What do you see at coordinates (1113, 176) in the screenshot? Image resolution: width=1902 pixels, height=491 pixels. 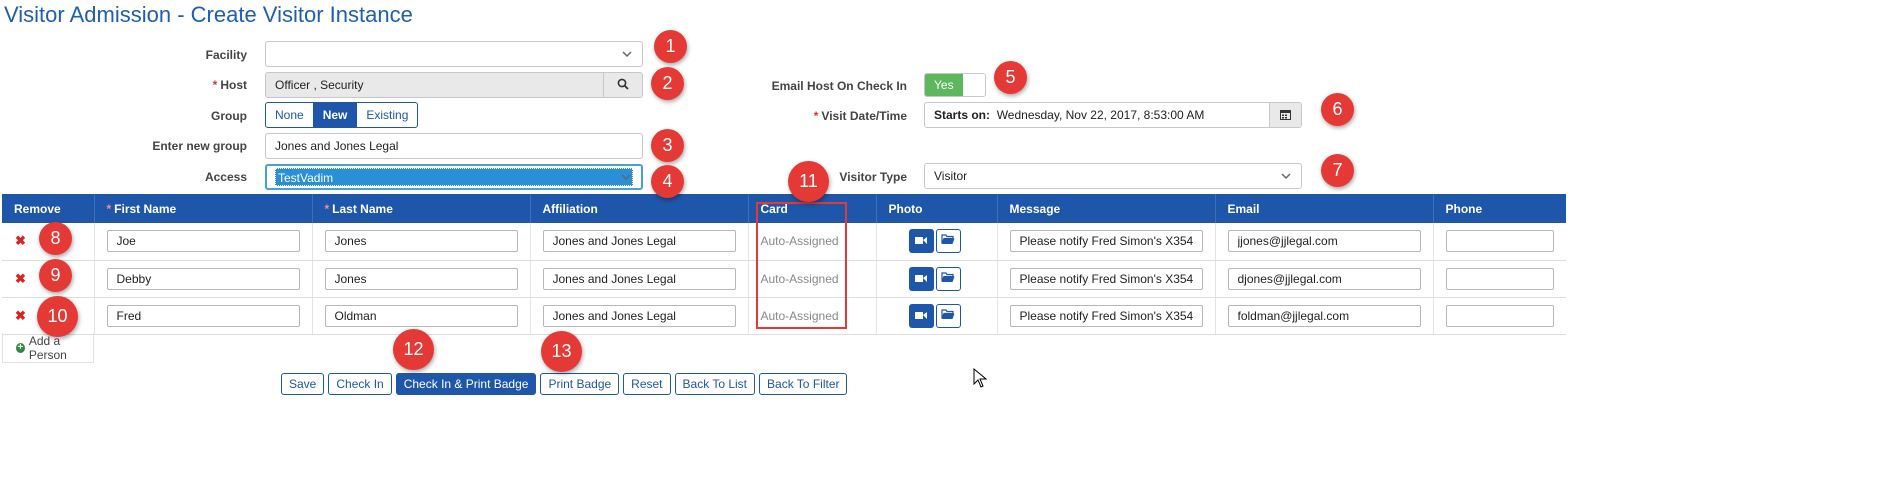 I see `visitor-type-select: Visitor` at bounding box center [1113, 176].